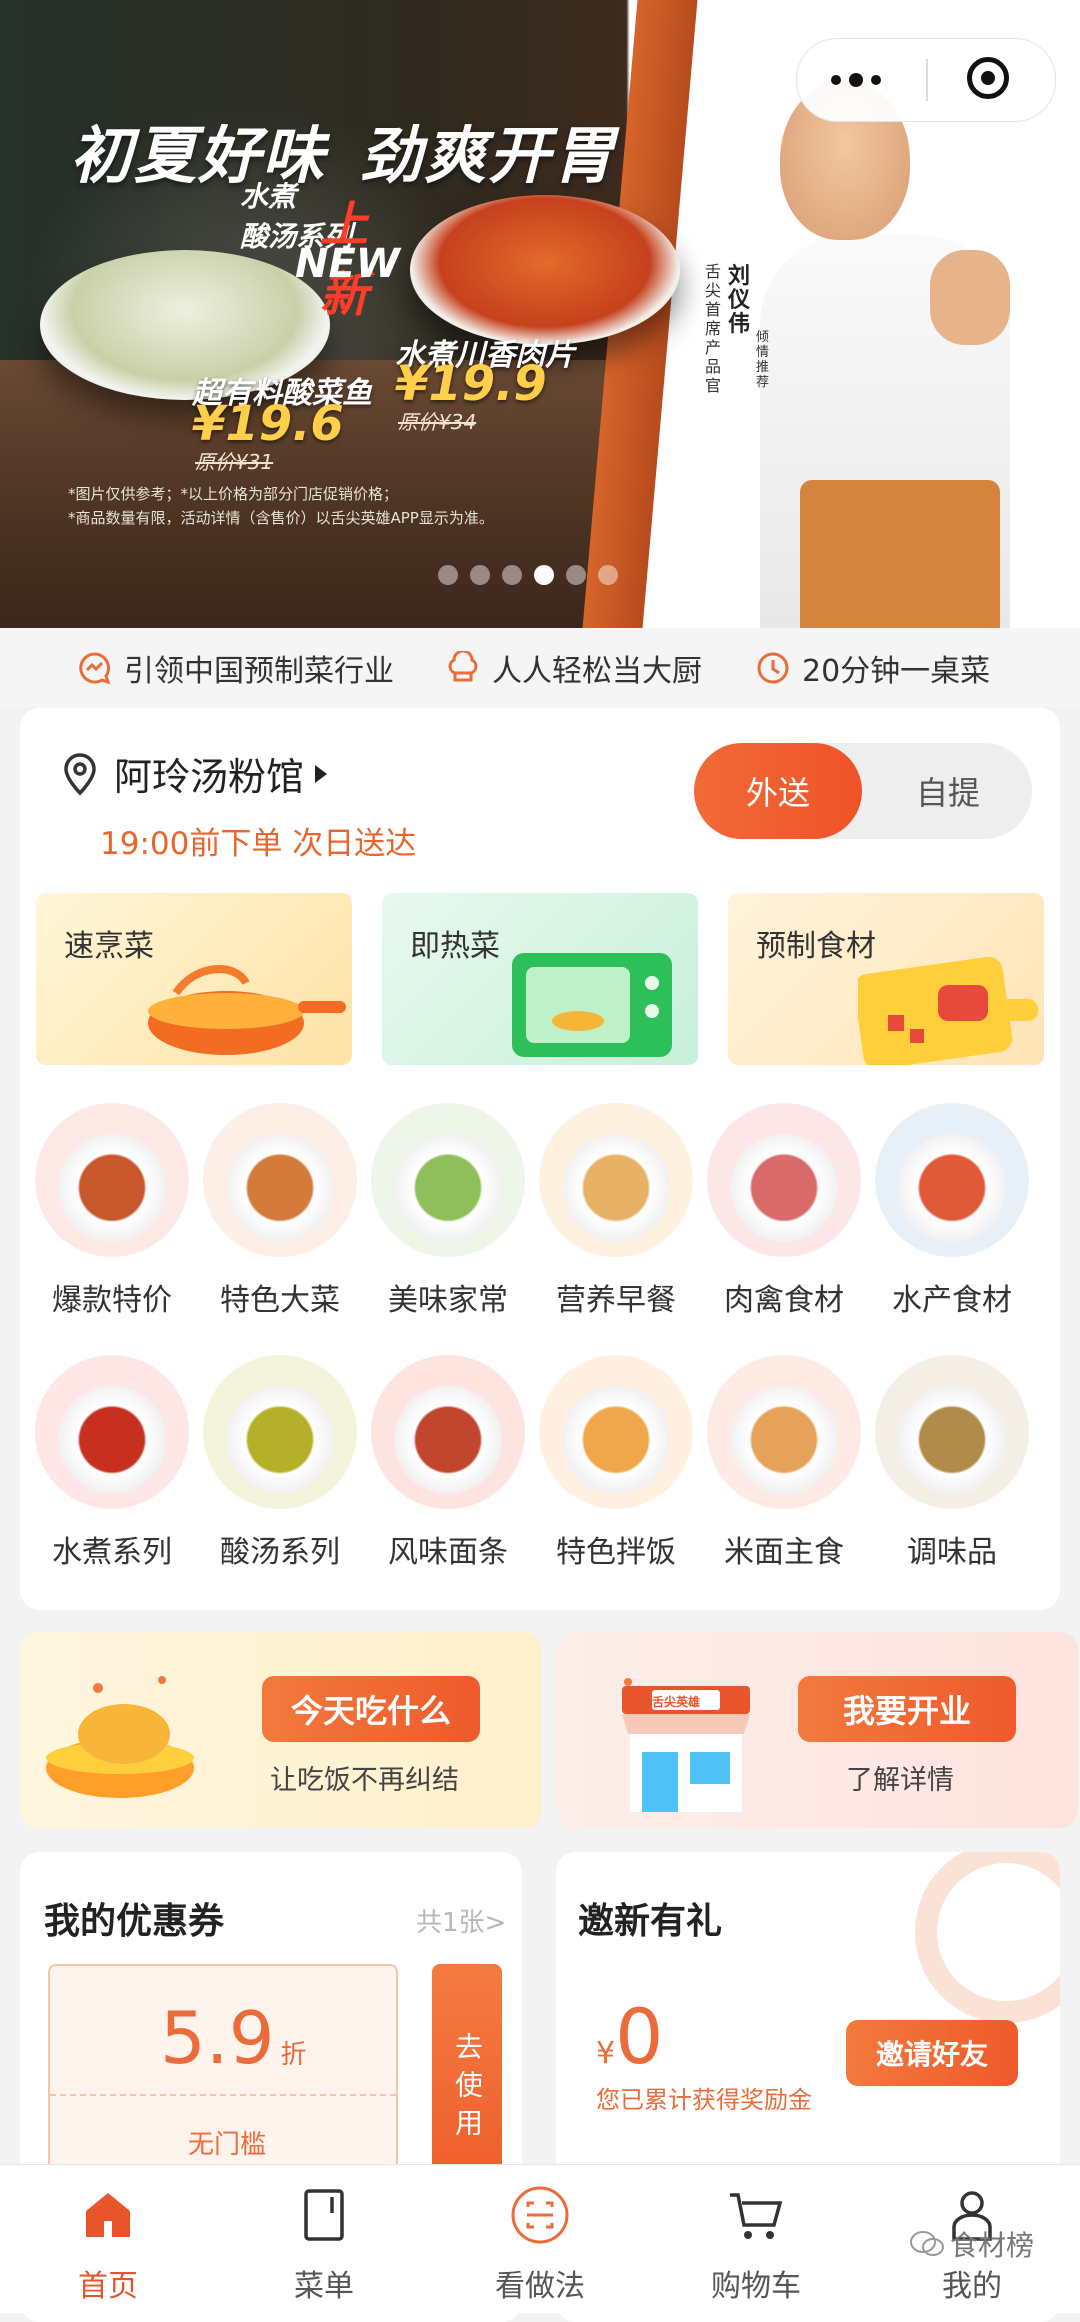  Describe the element at coordinates (650, 1921) in the screenshot. I see `invite-title: 邀新有礼` at that location.